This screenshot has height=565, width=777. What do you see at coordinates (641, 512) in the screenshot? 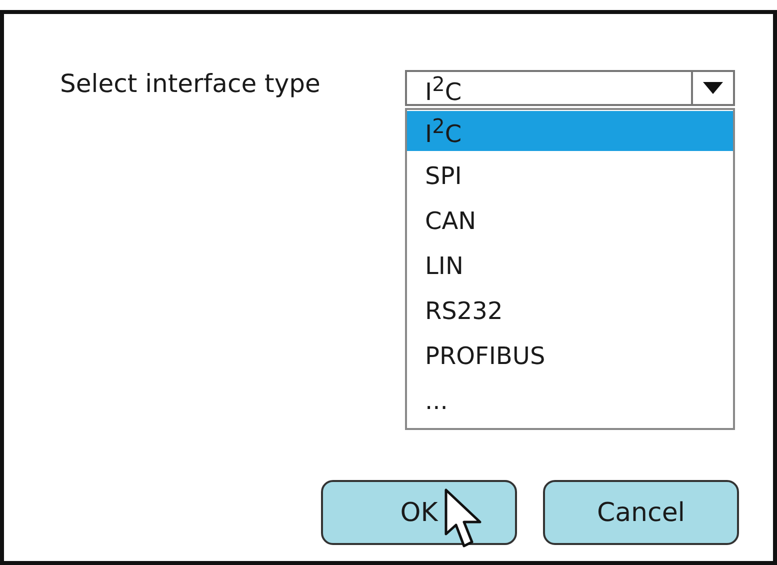
I see `cancel-button: Cancel` at bounding box center [641, 512].